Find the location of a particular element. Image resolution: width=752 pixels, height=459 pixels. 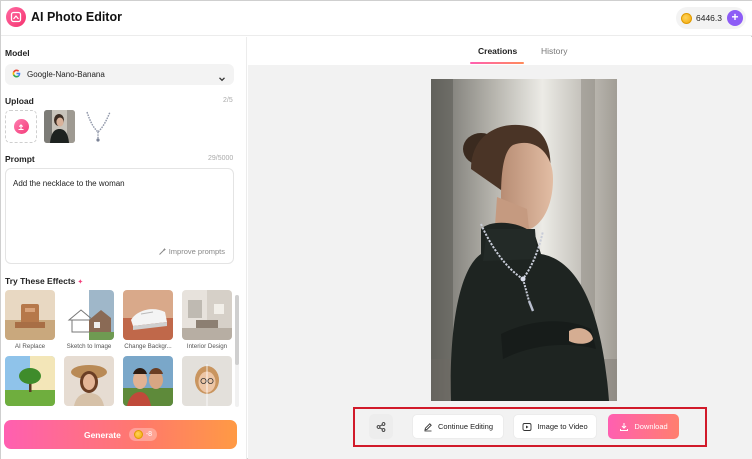

prompt-count: 29/5000 is located at coordinates (221, 158).